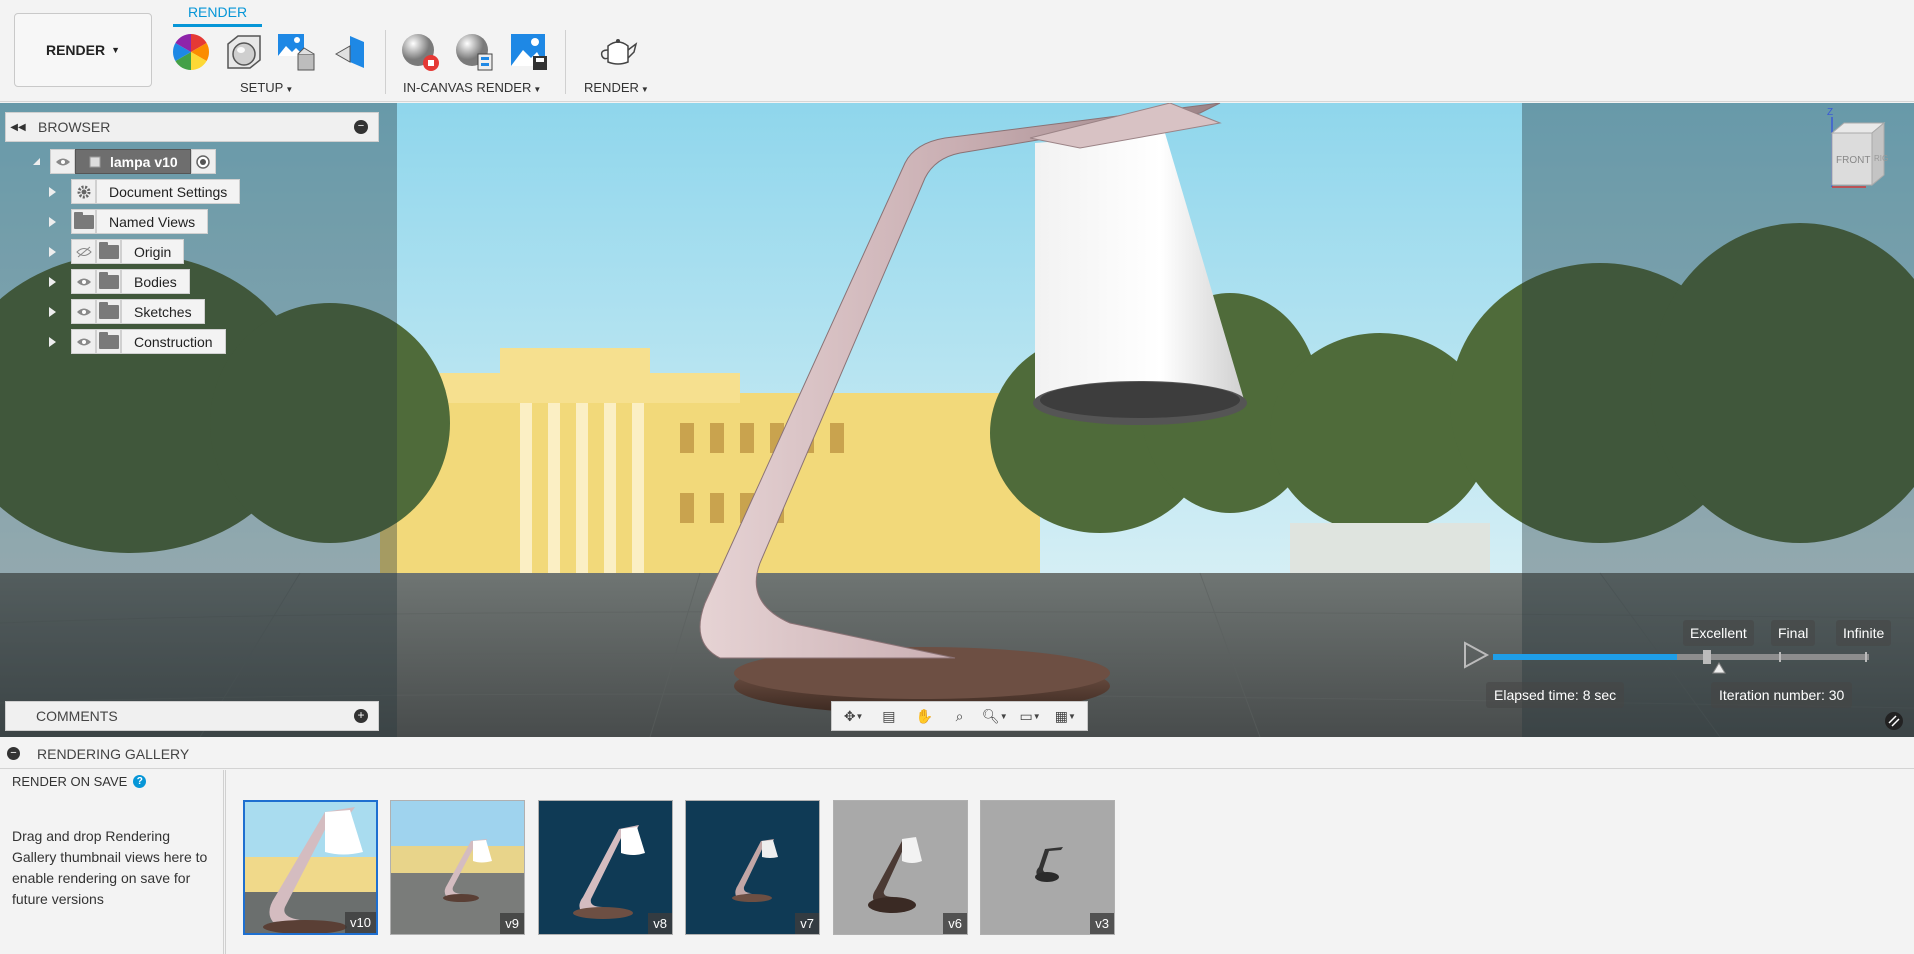 This screenshot has width=1914, height=954. What do you see at coordinates (360, 922) in the screenshot?
I see `version-label: v10` at bounding box center [360, 922].